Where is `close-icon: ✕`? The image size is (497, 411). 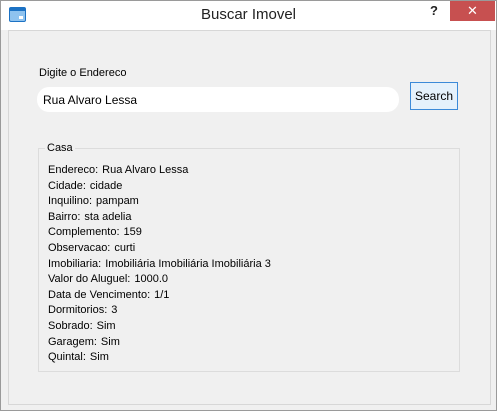 close-icon: ✕ is located at coordinates (472, 10).